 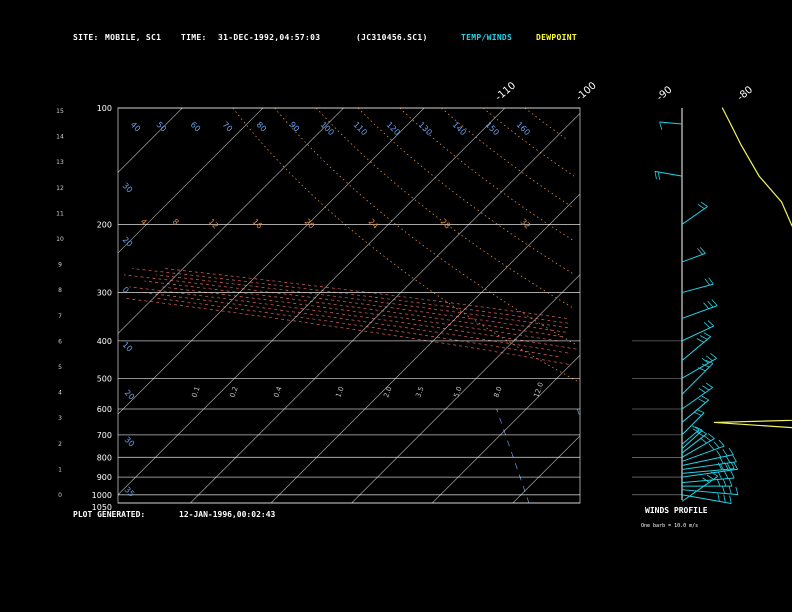 I want to click on top-temp-label: -80, so click(x=745, y=93).